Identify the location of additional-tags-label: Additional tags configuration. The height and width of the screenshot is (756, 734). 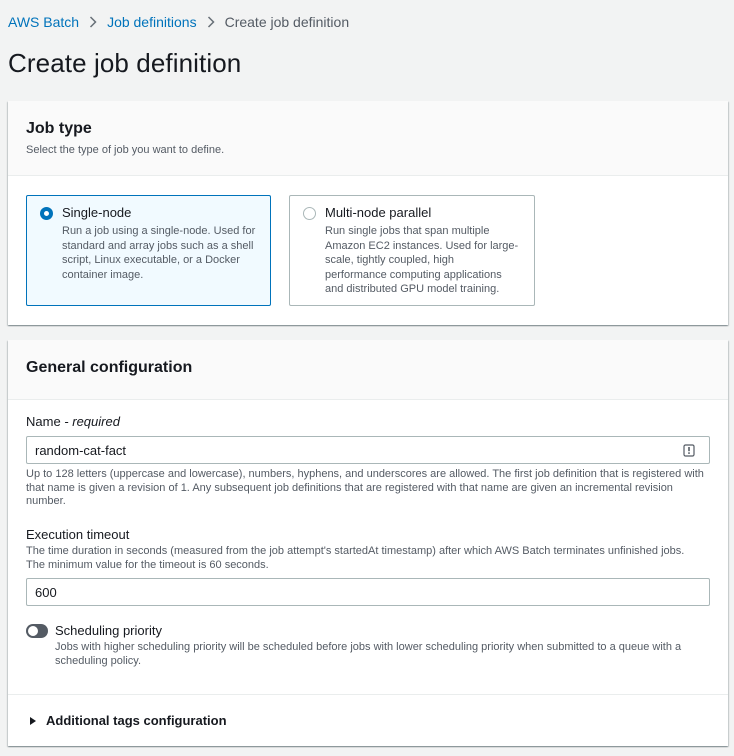
(136, 720).